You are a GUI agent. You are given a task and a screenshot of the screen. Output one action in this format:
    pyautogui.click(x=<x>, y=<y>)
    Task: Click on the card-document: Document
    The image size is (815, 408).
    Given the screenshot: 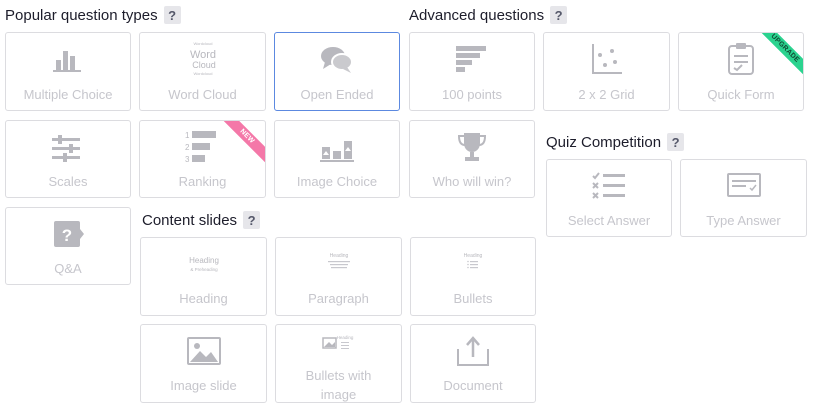 What is the action you would take?
    pyautogui.click(x=473, y=363)
    